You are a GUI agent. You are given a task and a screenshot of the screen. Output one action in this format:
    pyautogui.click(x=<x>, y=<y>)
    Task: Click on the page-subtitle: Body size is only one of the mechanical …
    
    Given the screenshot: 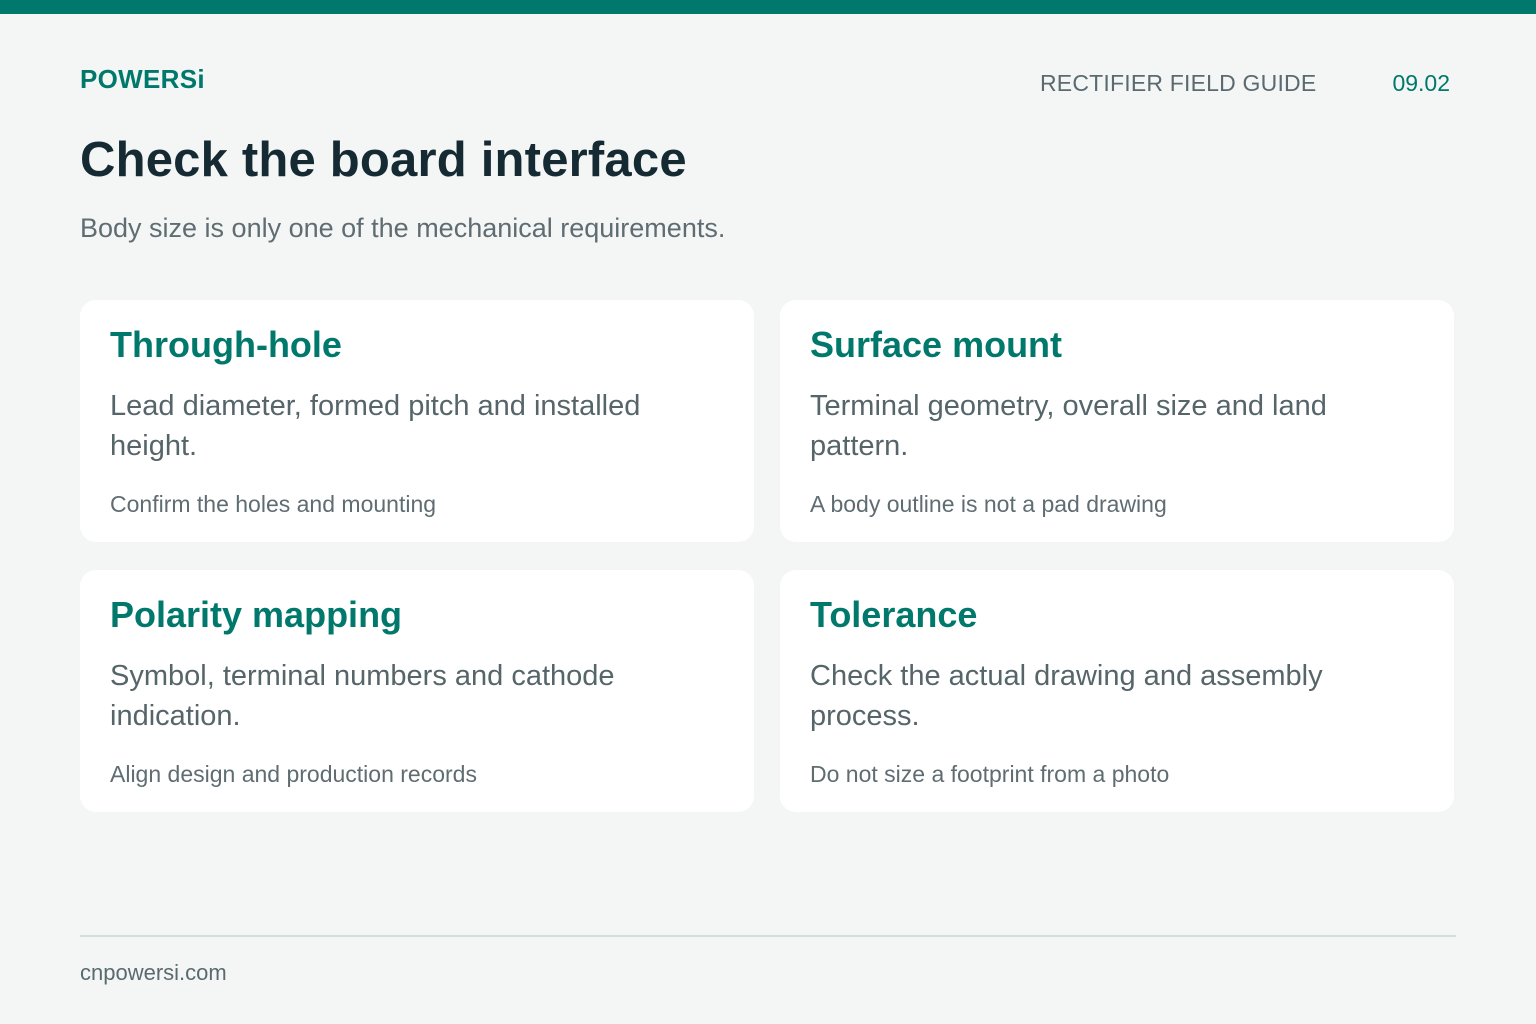 What is the action you would take?
    pyautogui.click(x=403, y=228)
    